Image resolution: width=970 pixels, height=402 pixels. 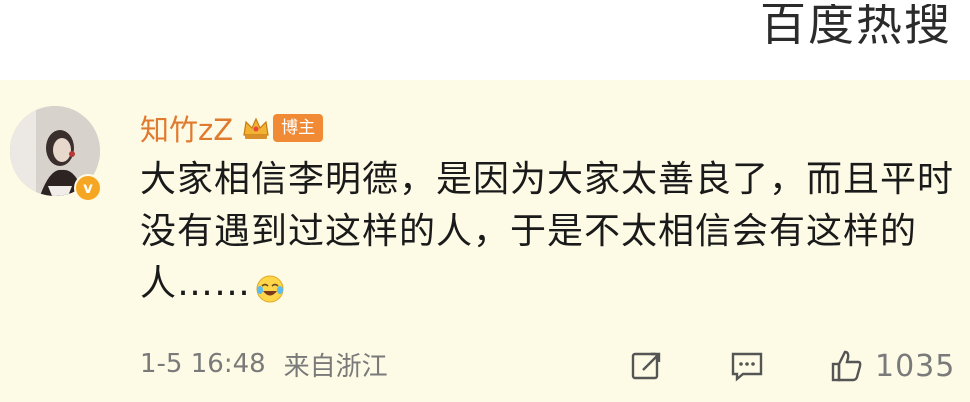 I want to click on watermark-text: 百度热搜, so click(x=856, y=25).